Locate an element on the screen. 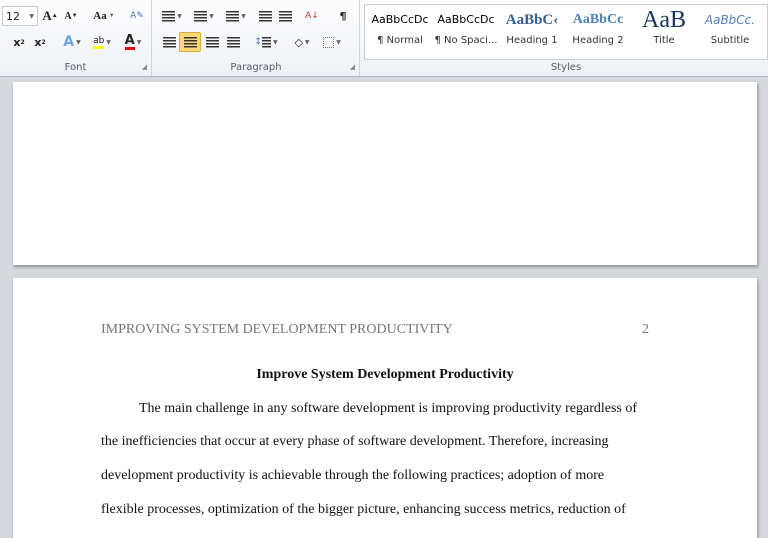 The image size is (768, 538). paragraph-group: ▼ ▼ ▼ A↓ ¶ ↕ ▼ ◇ ▼ ▼ Paragraph ◢ is located at coordinates (256, 38).